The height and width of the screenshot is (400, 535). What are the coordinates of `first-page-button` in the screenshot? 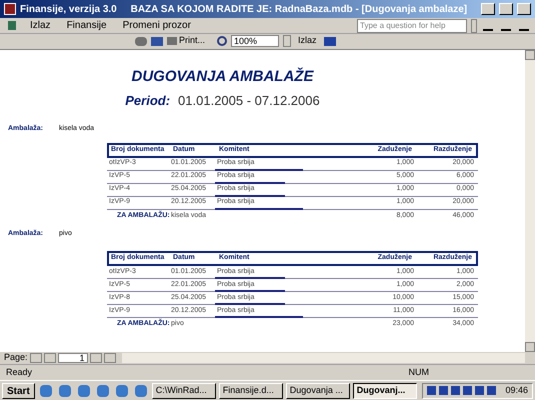 It's located at (36, 358).